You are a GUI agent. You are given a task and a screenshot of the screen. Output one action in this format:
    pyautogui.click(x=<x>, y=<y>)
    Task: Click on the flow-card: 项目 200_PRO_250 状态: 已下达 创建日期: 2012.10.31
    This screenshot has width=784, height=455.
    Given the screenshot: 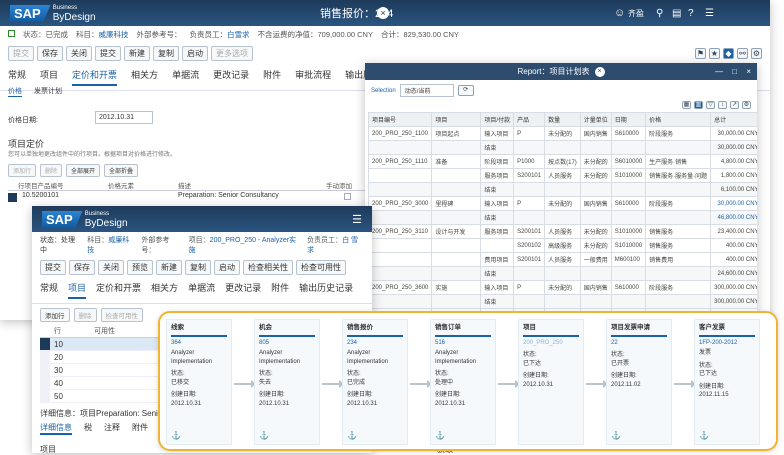 What is the action you would take?
    pyautogui.click(x=551, y=382)
    